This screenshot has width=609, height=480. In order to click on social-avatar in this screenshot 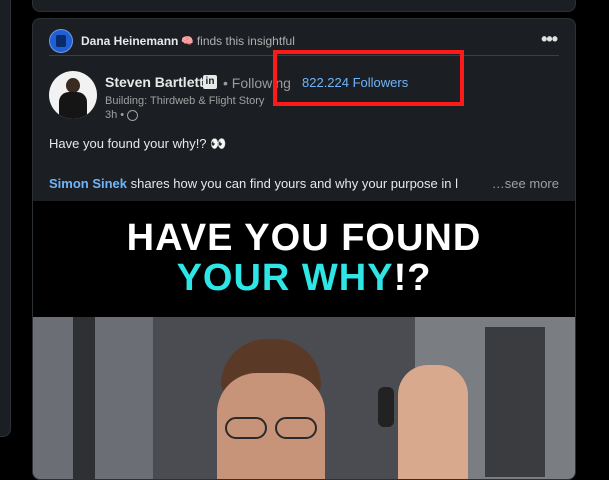, I will do `click(61, 41)`.